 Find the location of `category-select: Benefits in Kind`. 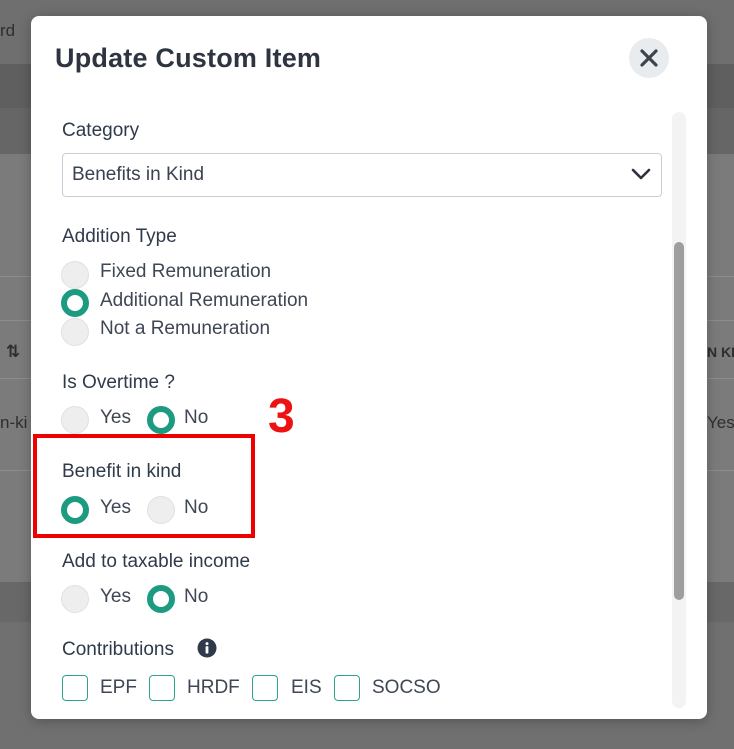

category-select: Benefits in Kind is located at coordinates (362, 175).